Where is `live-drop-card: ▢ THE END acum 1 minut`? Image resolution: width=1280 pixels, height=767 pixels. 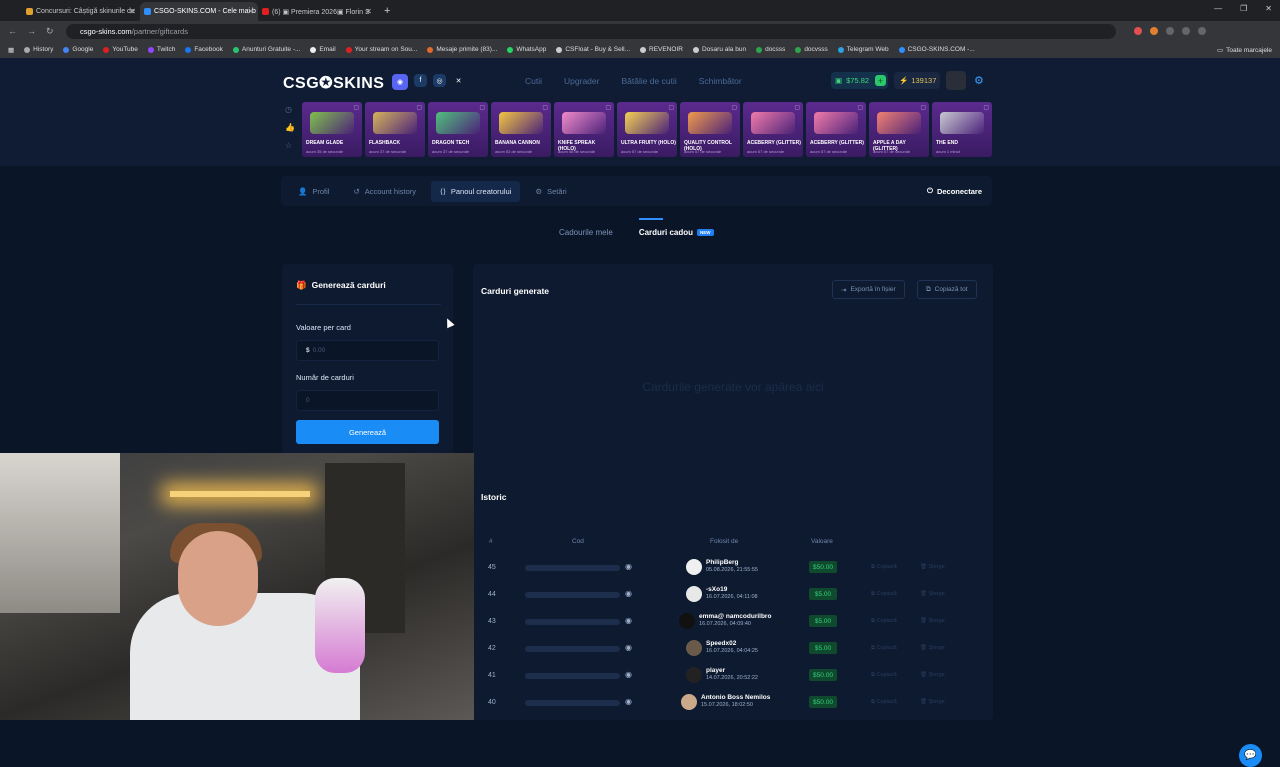
live-drop-card: ▢ THE END acum 1 minut is located at coordinates (962, 129).